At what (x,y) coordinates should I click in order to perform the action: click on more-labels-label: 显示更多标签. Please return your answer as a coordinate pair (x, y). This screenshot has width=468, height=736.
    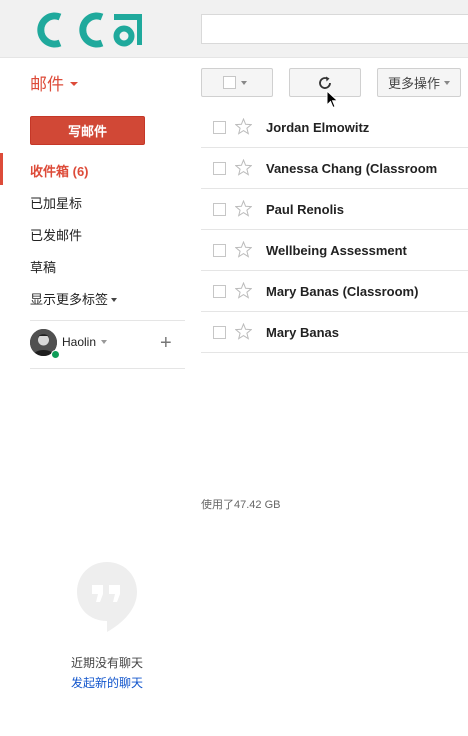
    Looking at the image, I should click on (69, 299).